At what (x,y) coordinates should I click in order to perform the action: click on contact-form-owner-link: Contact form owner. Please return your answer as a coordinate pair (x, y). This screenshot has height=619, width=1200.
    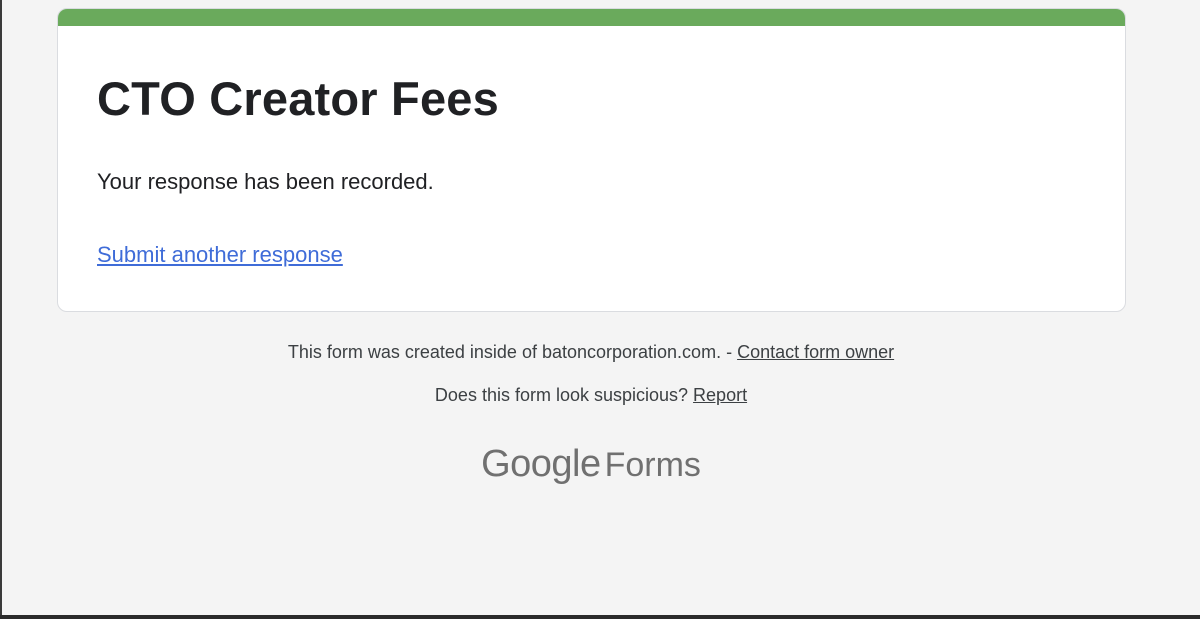
    Looking at the image, I should click on (815, 352).